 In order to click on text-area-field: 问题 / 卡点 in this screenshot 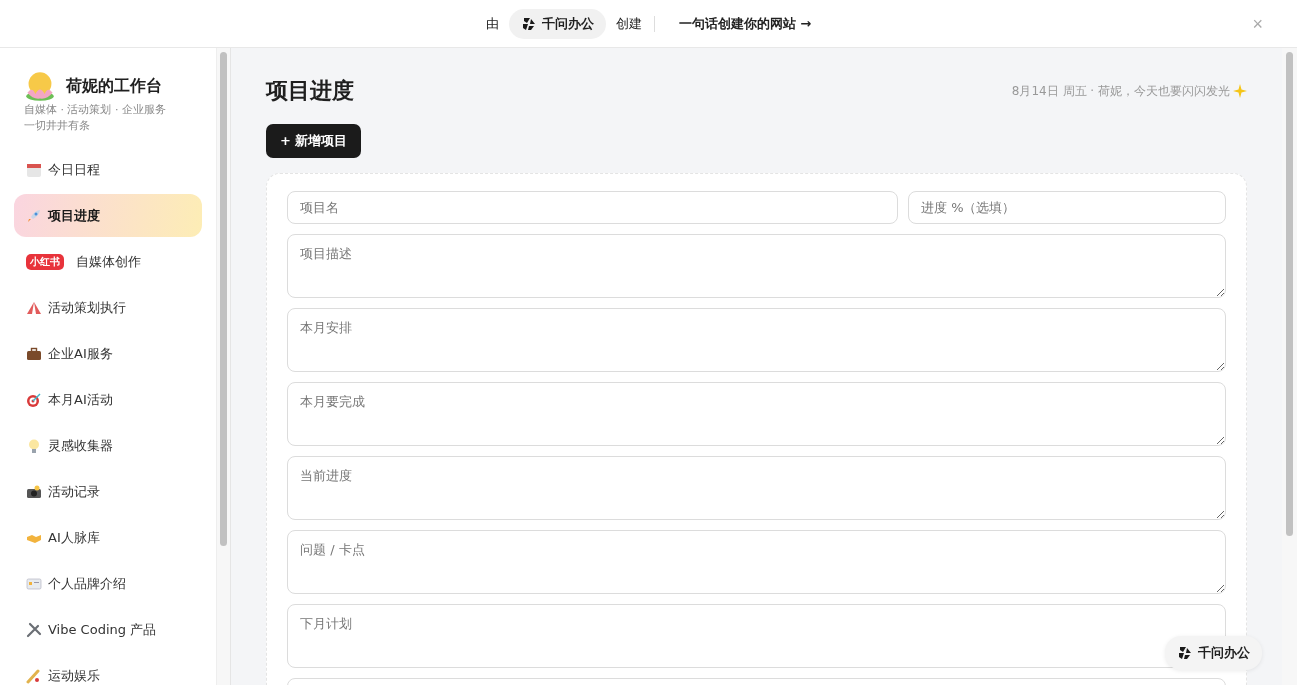, I will do `click(756, 562)`.